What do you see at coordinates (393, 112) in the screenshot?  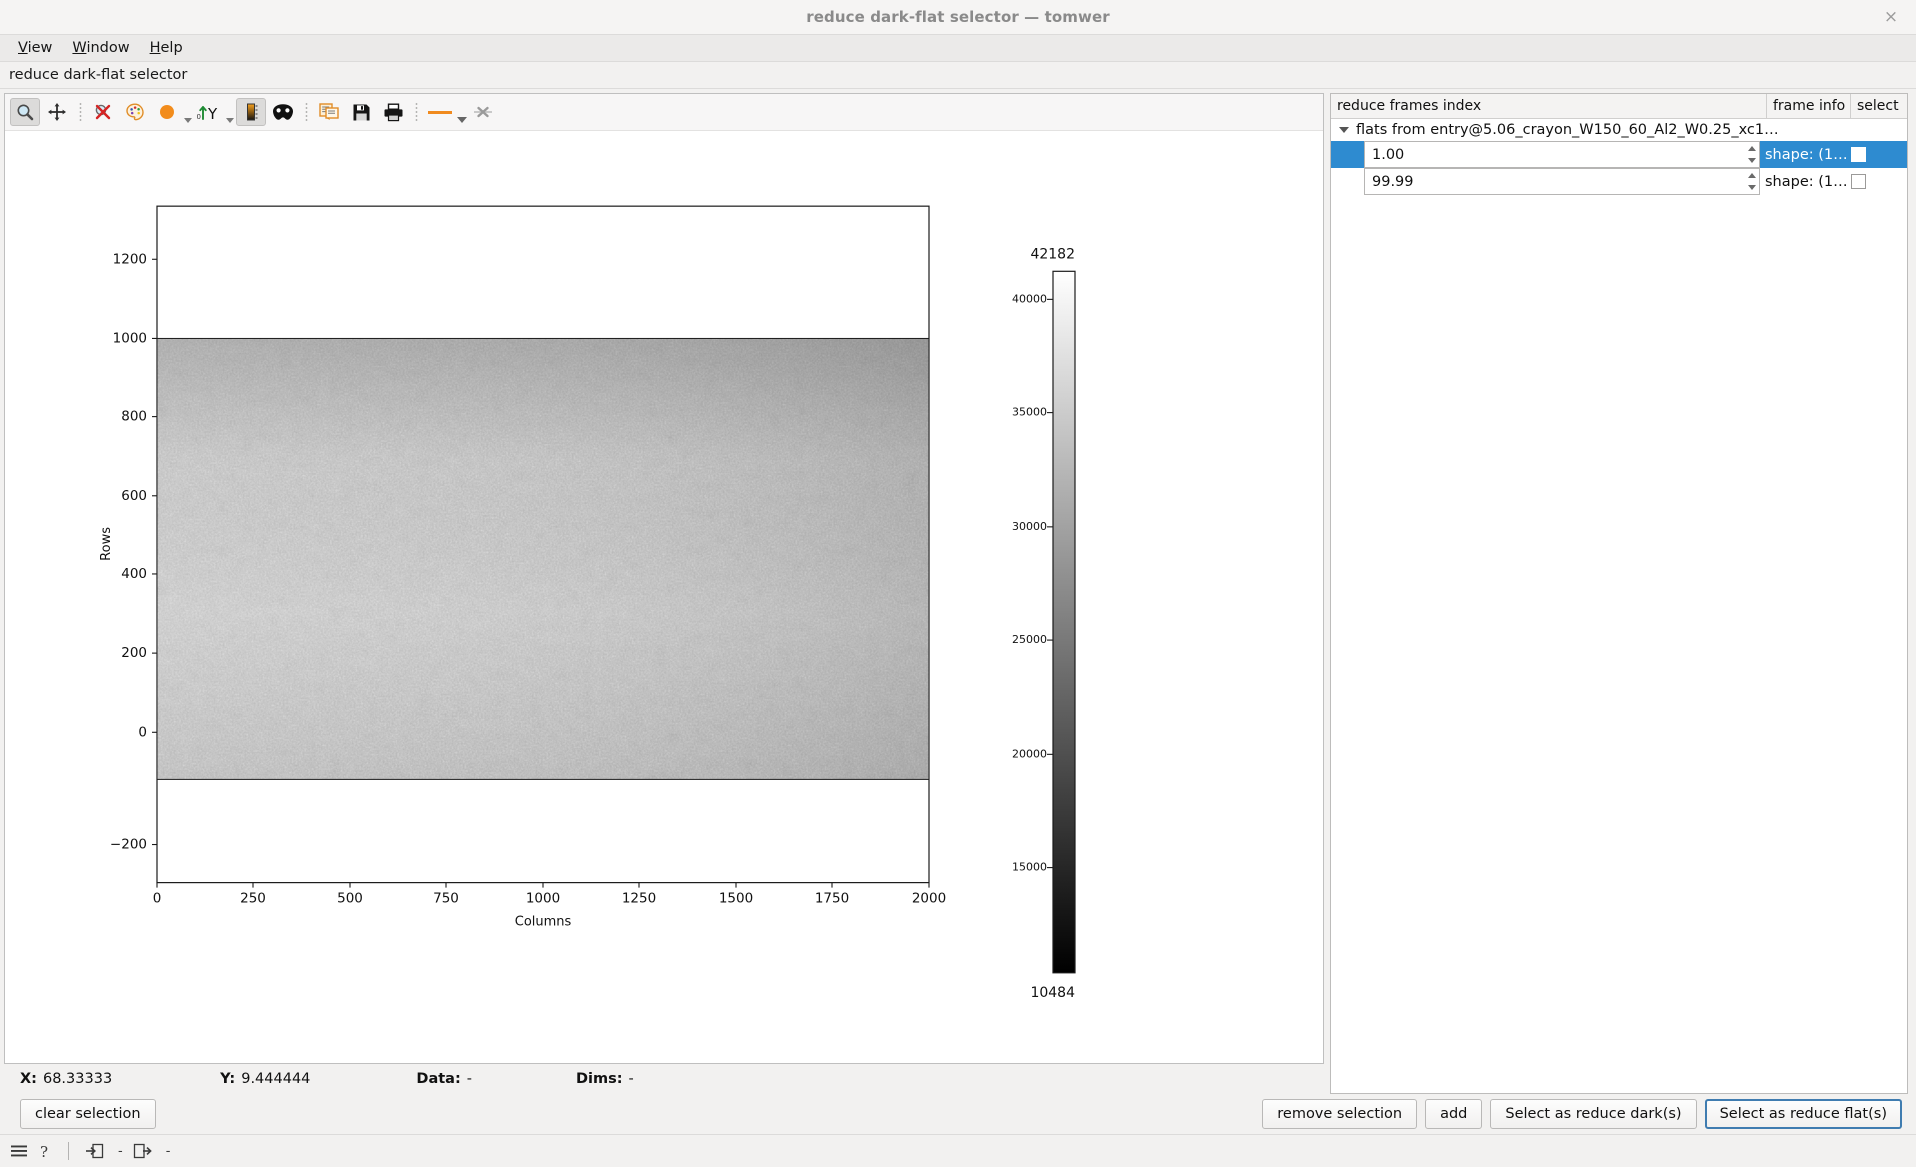 I see `print-icon` at bounding box center [393, 112].